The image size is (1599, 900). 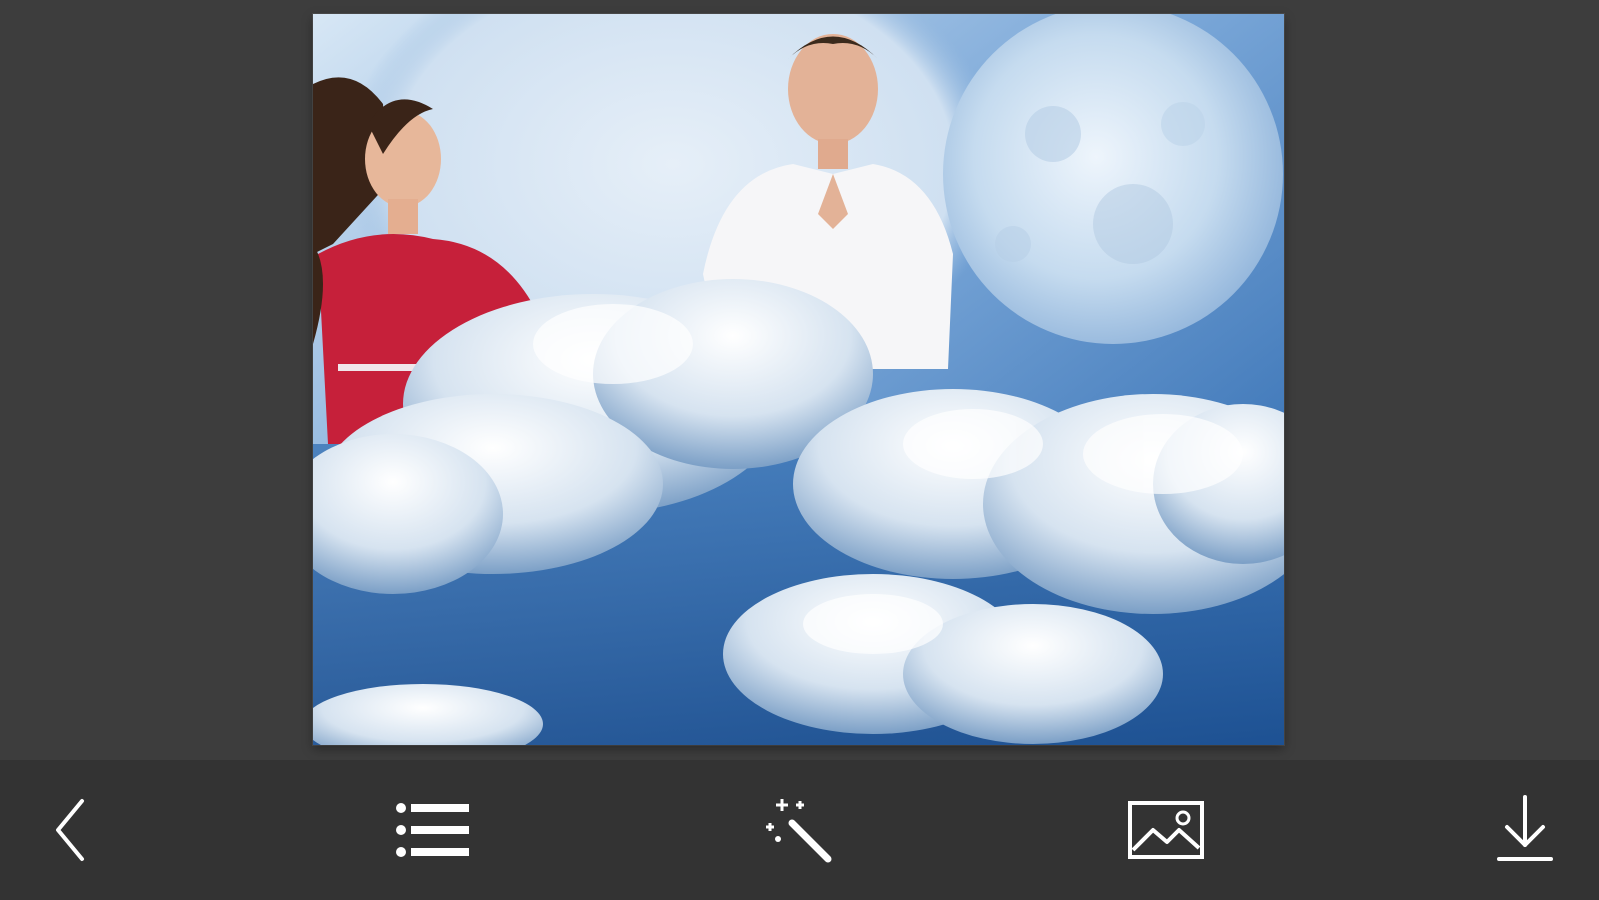 I want to click on back-button, so click(x=72, y=830).